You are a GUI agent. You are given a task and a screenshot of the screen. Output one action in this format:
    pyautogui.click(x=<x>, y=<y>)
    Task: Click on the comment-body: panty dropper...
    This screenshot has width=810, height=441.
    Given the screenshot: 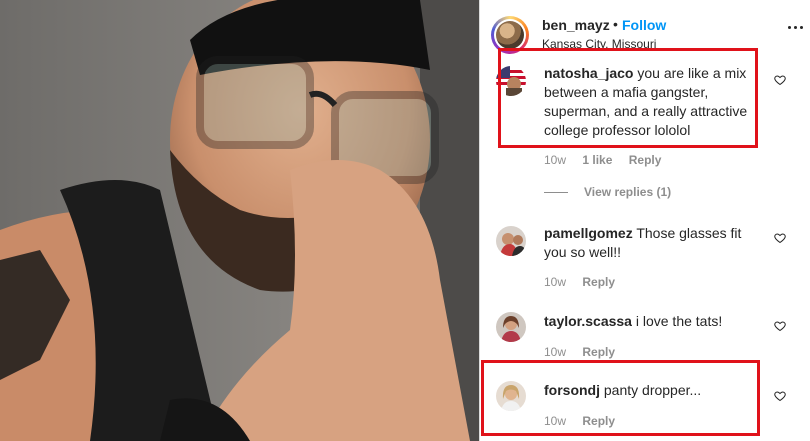 What is the action you would take?
    pyautogui.click(x=652, y=390)
    